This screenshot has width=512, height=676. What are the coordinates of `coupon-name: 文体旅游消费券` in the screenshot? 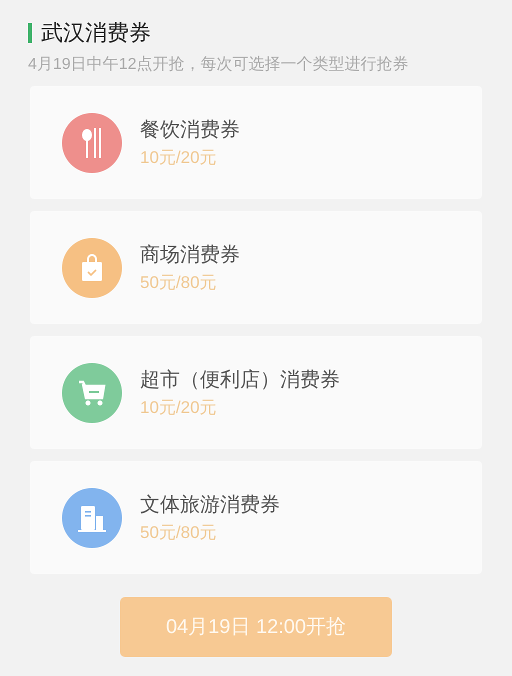 It's located at (210, 505).